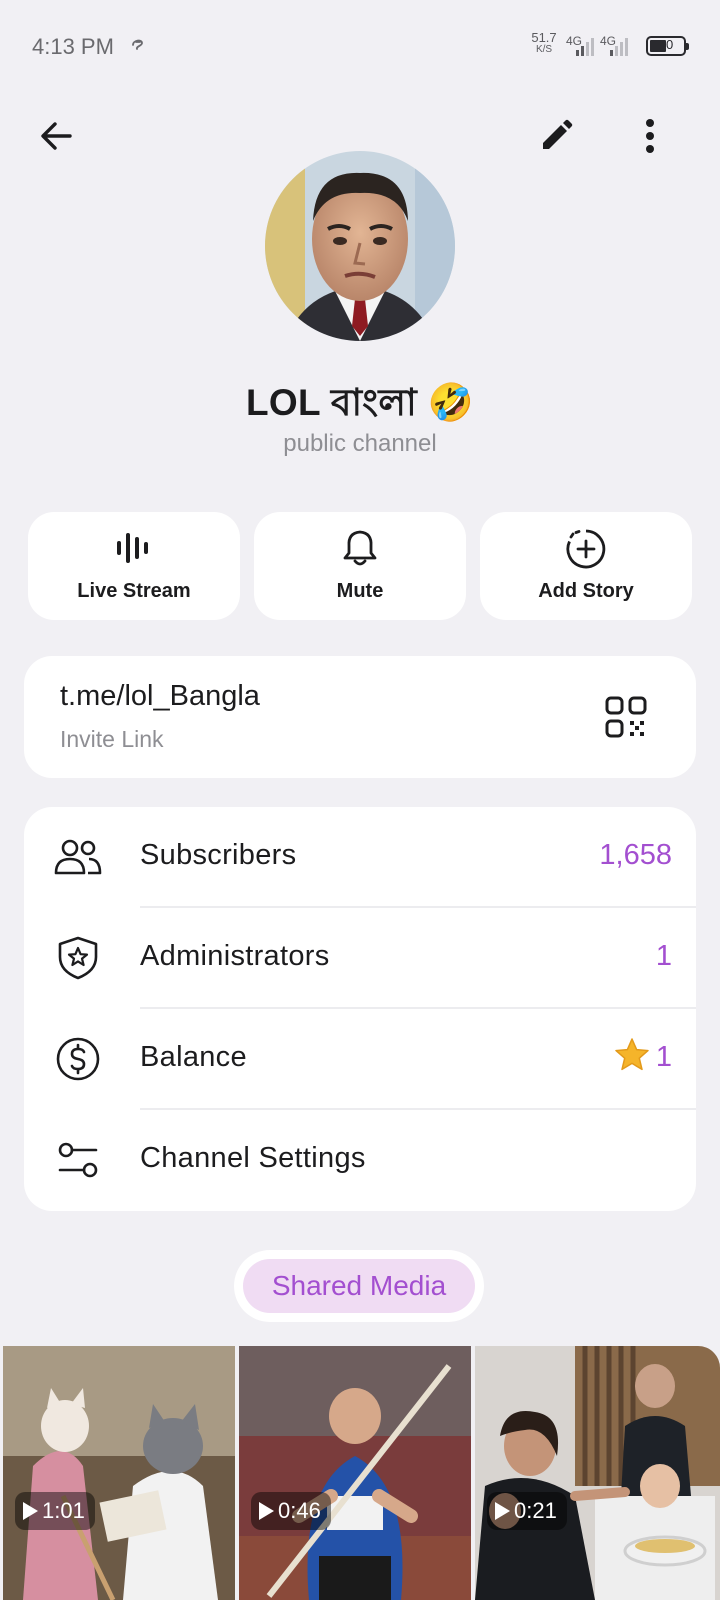 This screenshot has height=1600, width=720. I want to click on network-speed: 51.7 K/S, so click(544, 43).